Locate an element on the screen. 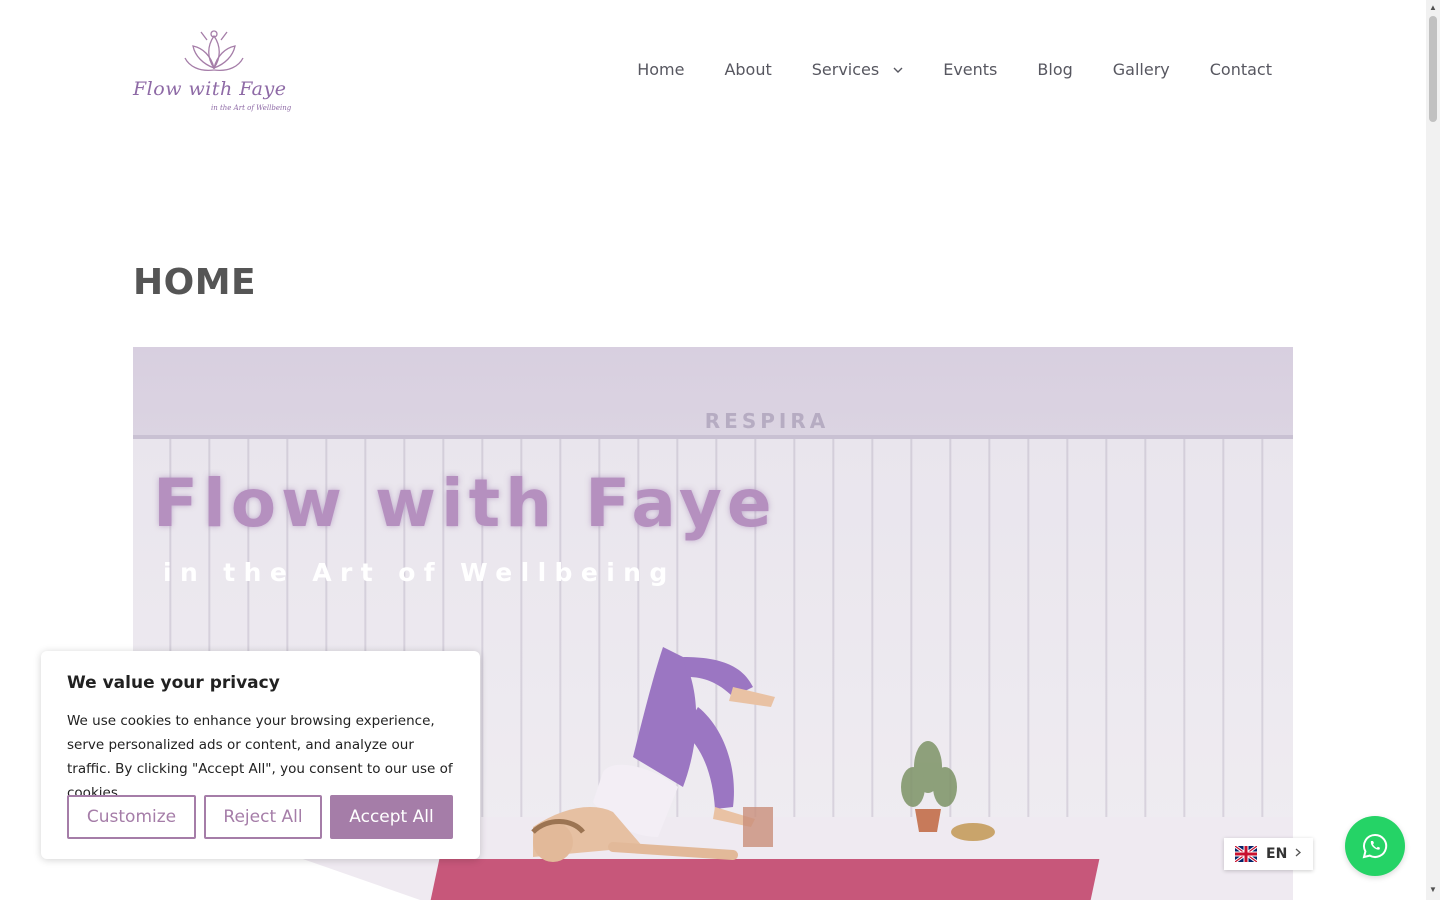 The height and width of the screenshot is (900, 1440). cookie-title: We value your privacy is located at coordinates (173, 683).